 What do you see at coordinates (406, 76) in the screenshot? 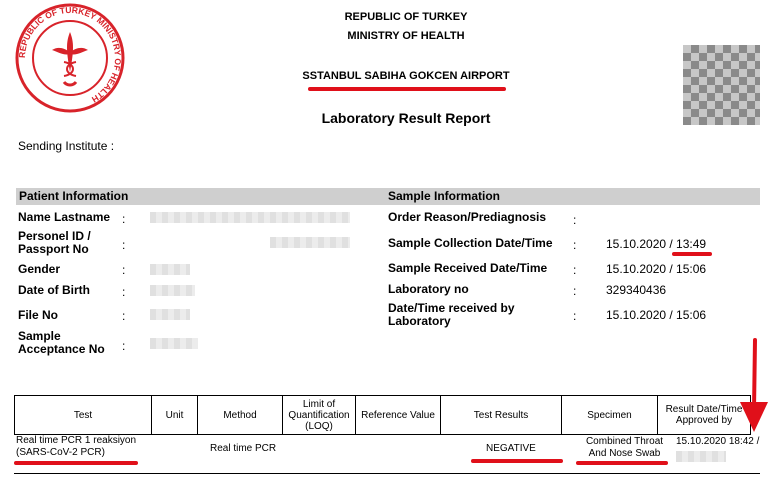
I see `location-name: SSTANBUL SABIHA GOKCEN AIRPORT` at bounding box center [406, 76].